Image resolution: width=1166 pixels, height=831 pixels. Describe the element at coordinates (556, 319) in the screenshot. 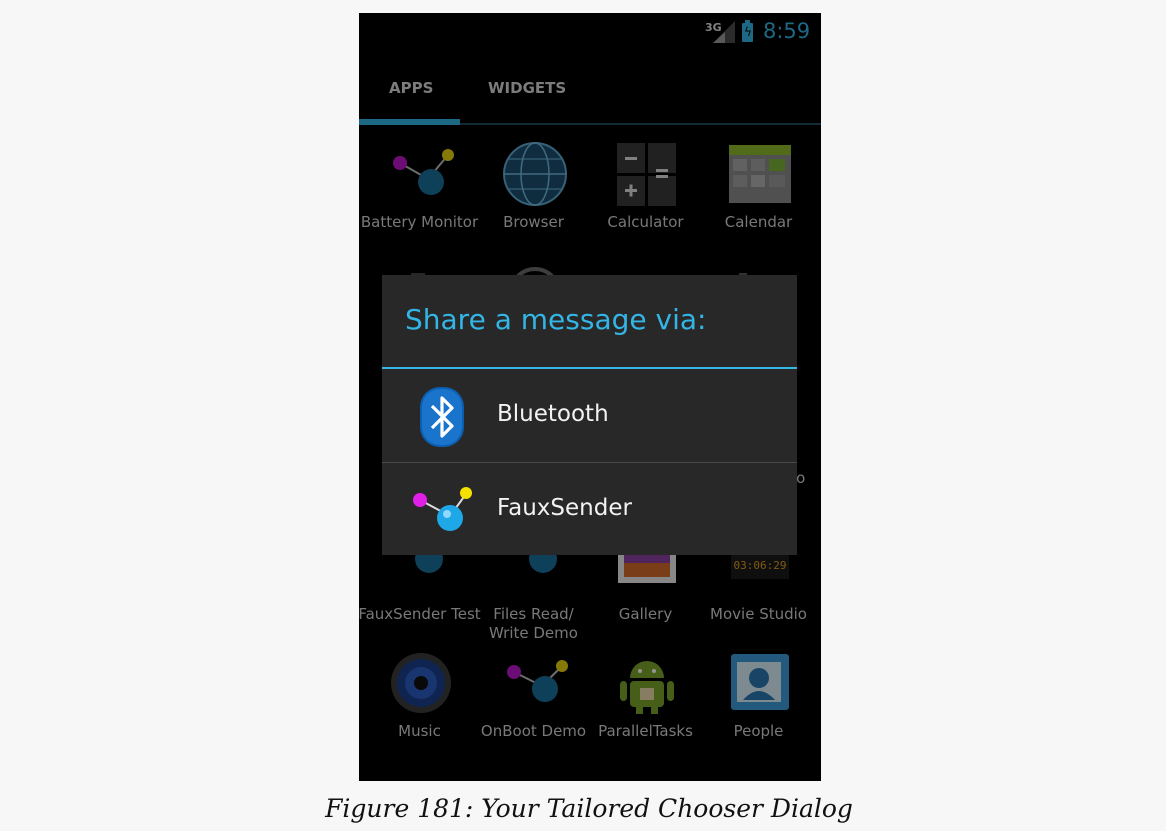

I see `dialog-title: Share a message via:` at that location.